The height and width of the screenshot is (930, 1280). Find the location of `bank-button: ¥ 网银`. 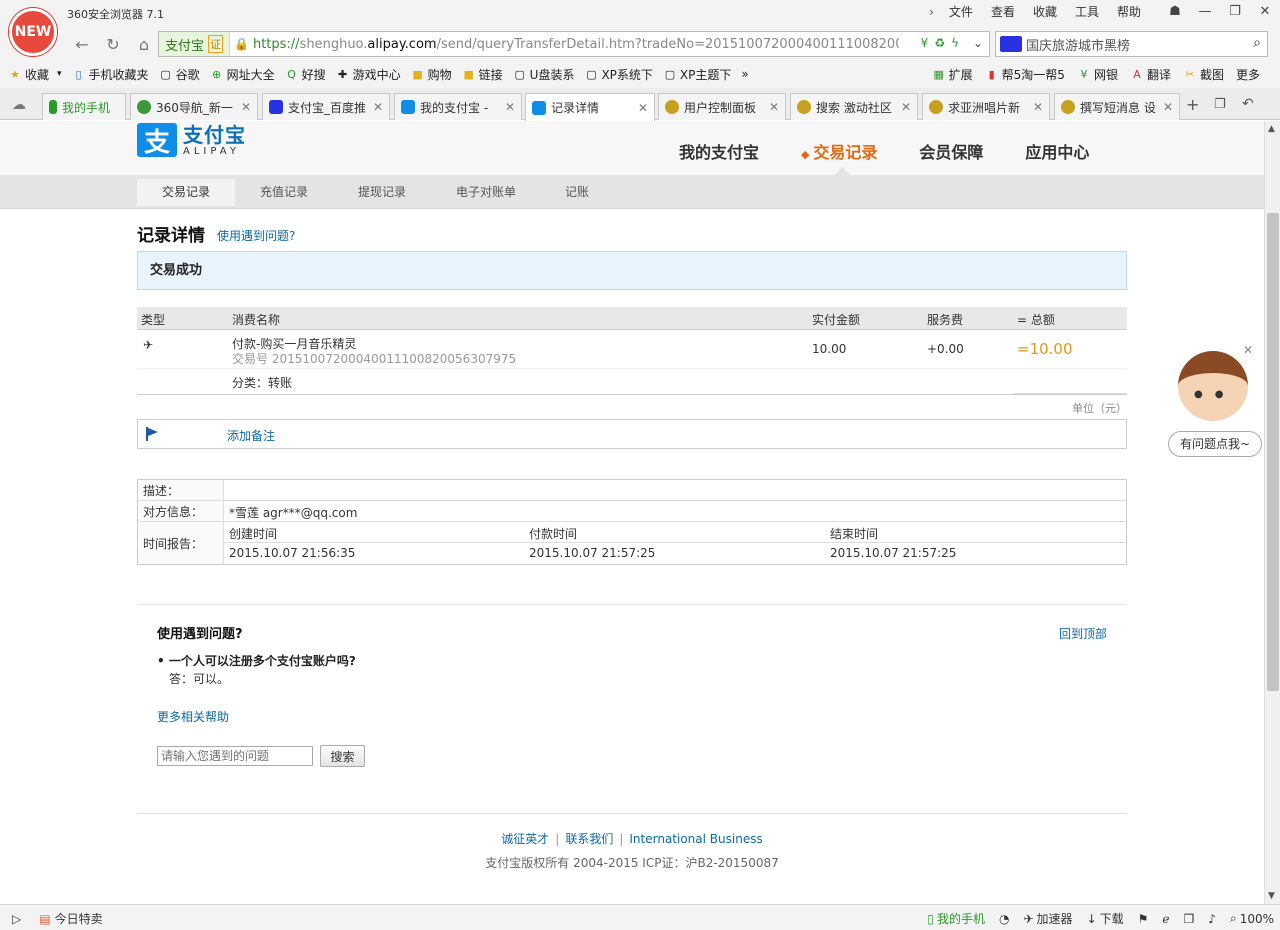

bank-button: ¥ 网银 is located at coordinates (1097, 74).